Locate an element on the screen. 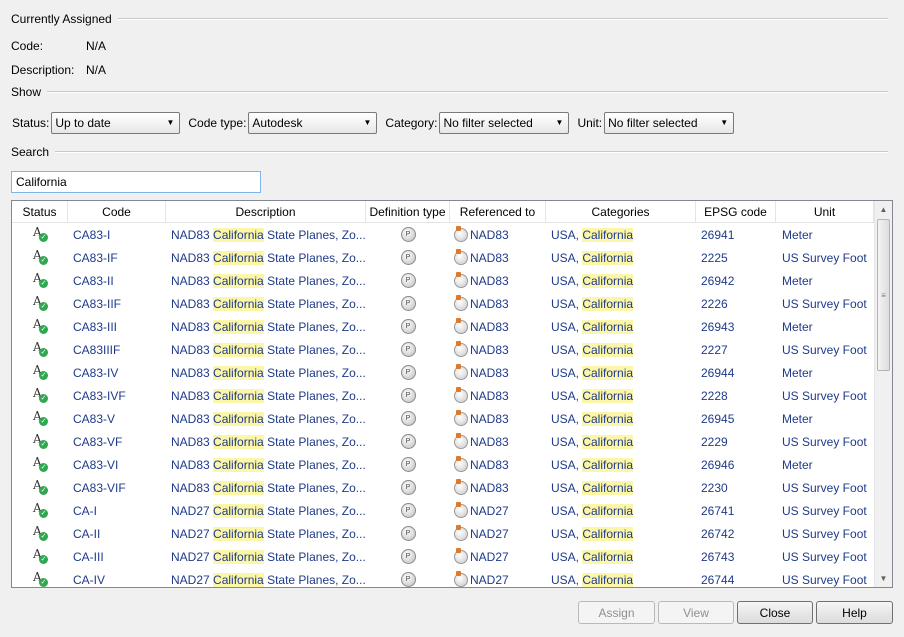 This screenshot has height=637, width=904. referenced-to-value: NAD27 is located at coordinates (489, 556).